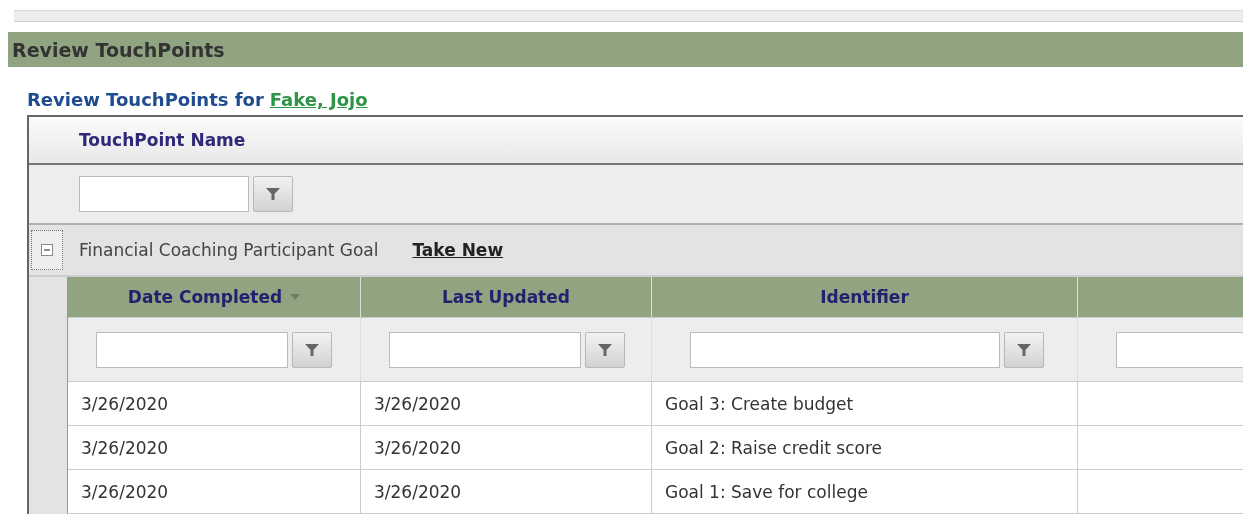 This screenshot has width=1243, height=514. I want to click on column-header: Identifier, so click(864, 297).